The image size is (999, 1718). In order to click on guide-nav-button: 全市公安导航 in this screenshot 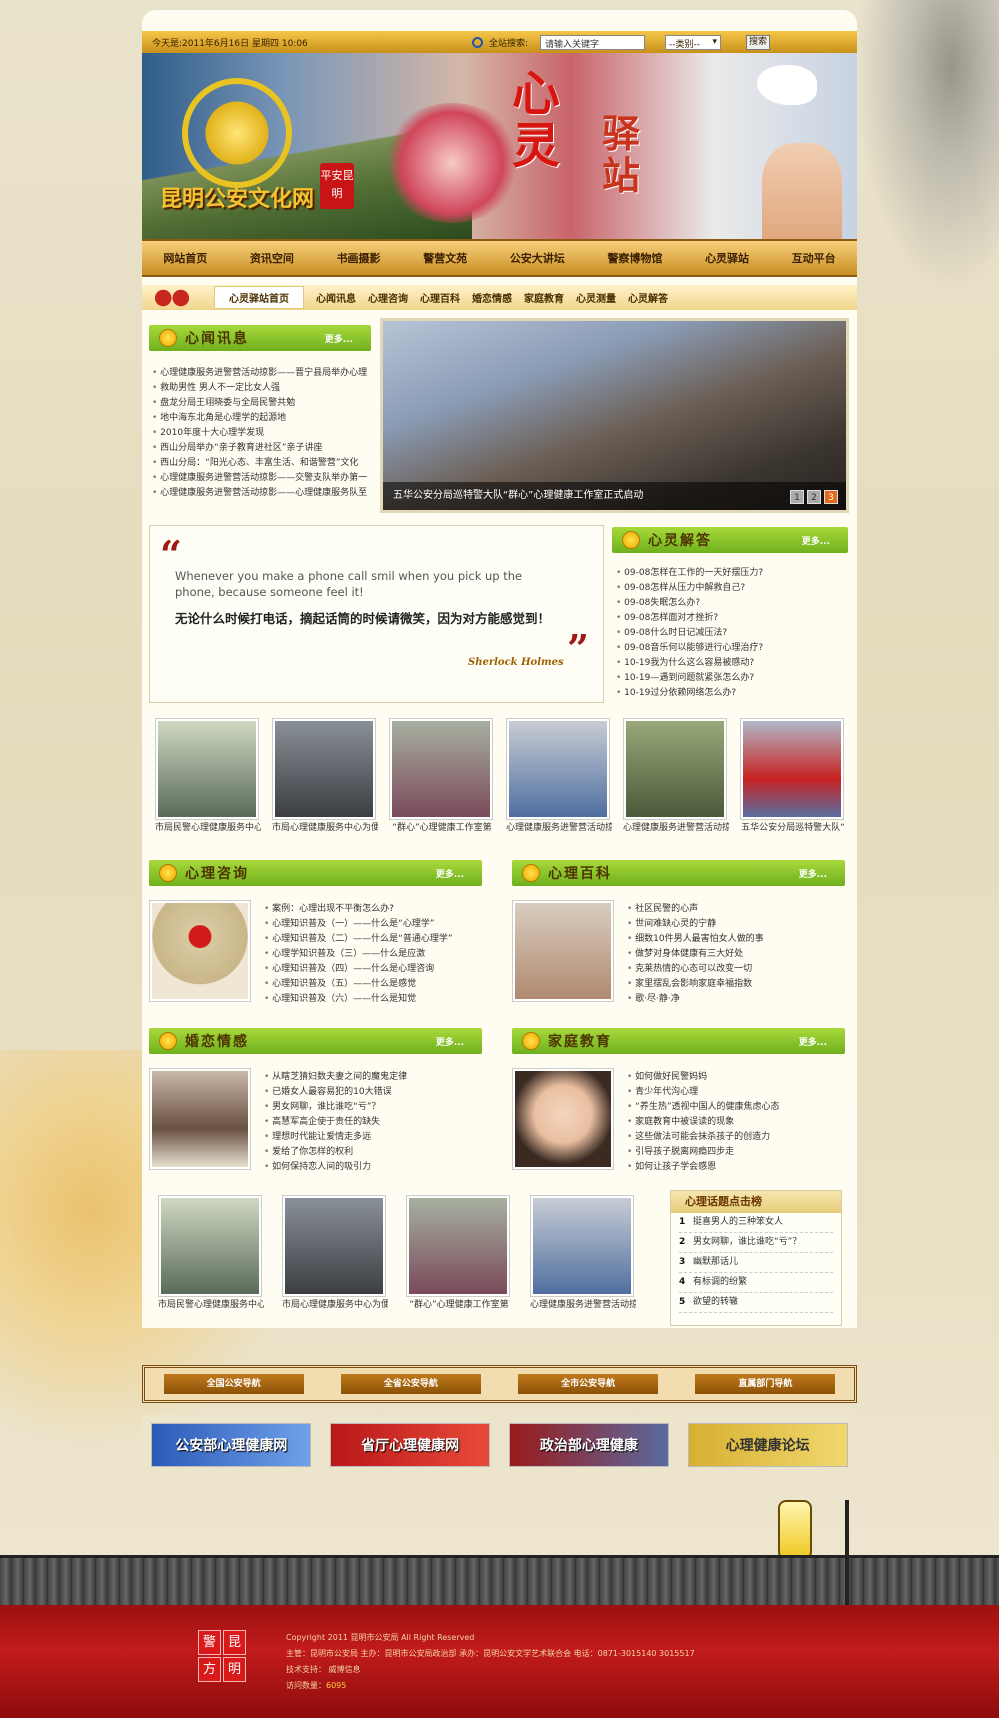, I will do `click(588, 1384)`.